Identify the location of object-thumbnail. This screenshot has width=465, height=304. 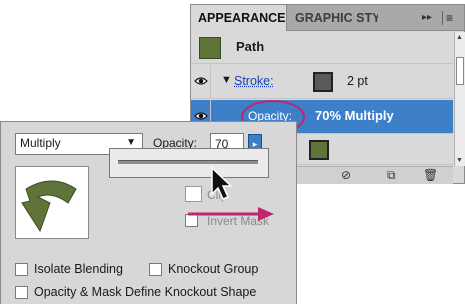
(52, 202).